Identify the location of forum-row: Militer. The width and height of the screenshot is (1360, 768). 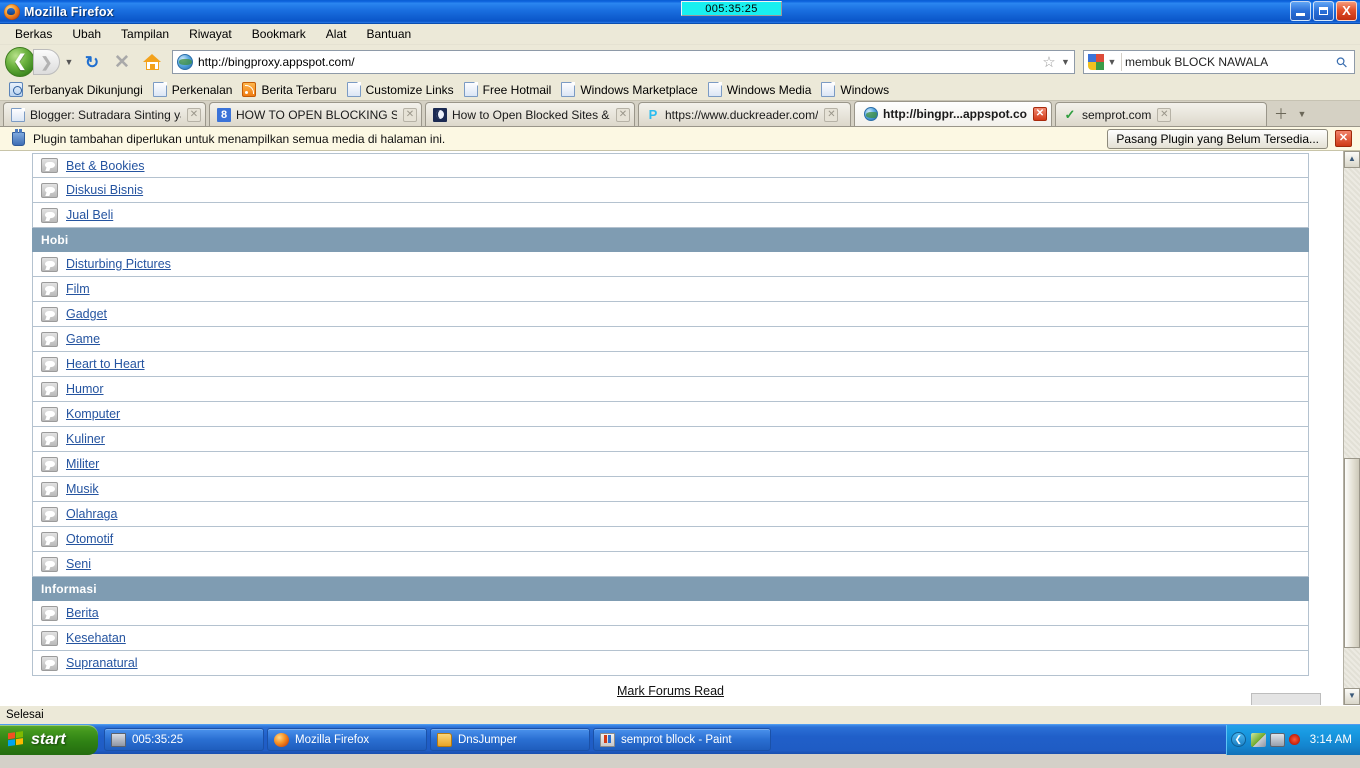
(670, 464).